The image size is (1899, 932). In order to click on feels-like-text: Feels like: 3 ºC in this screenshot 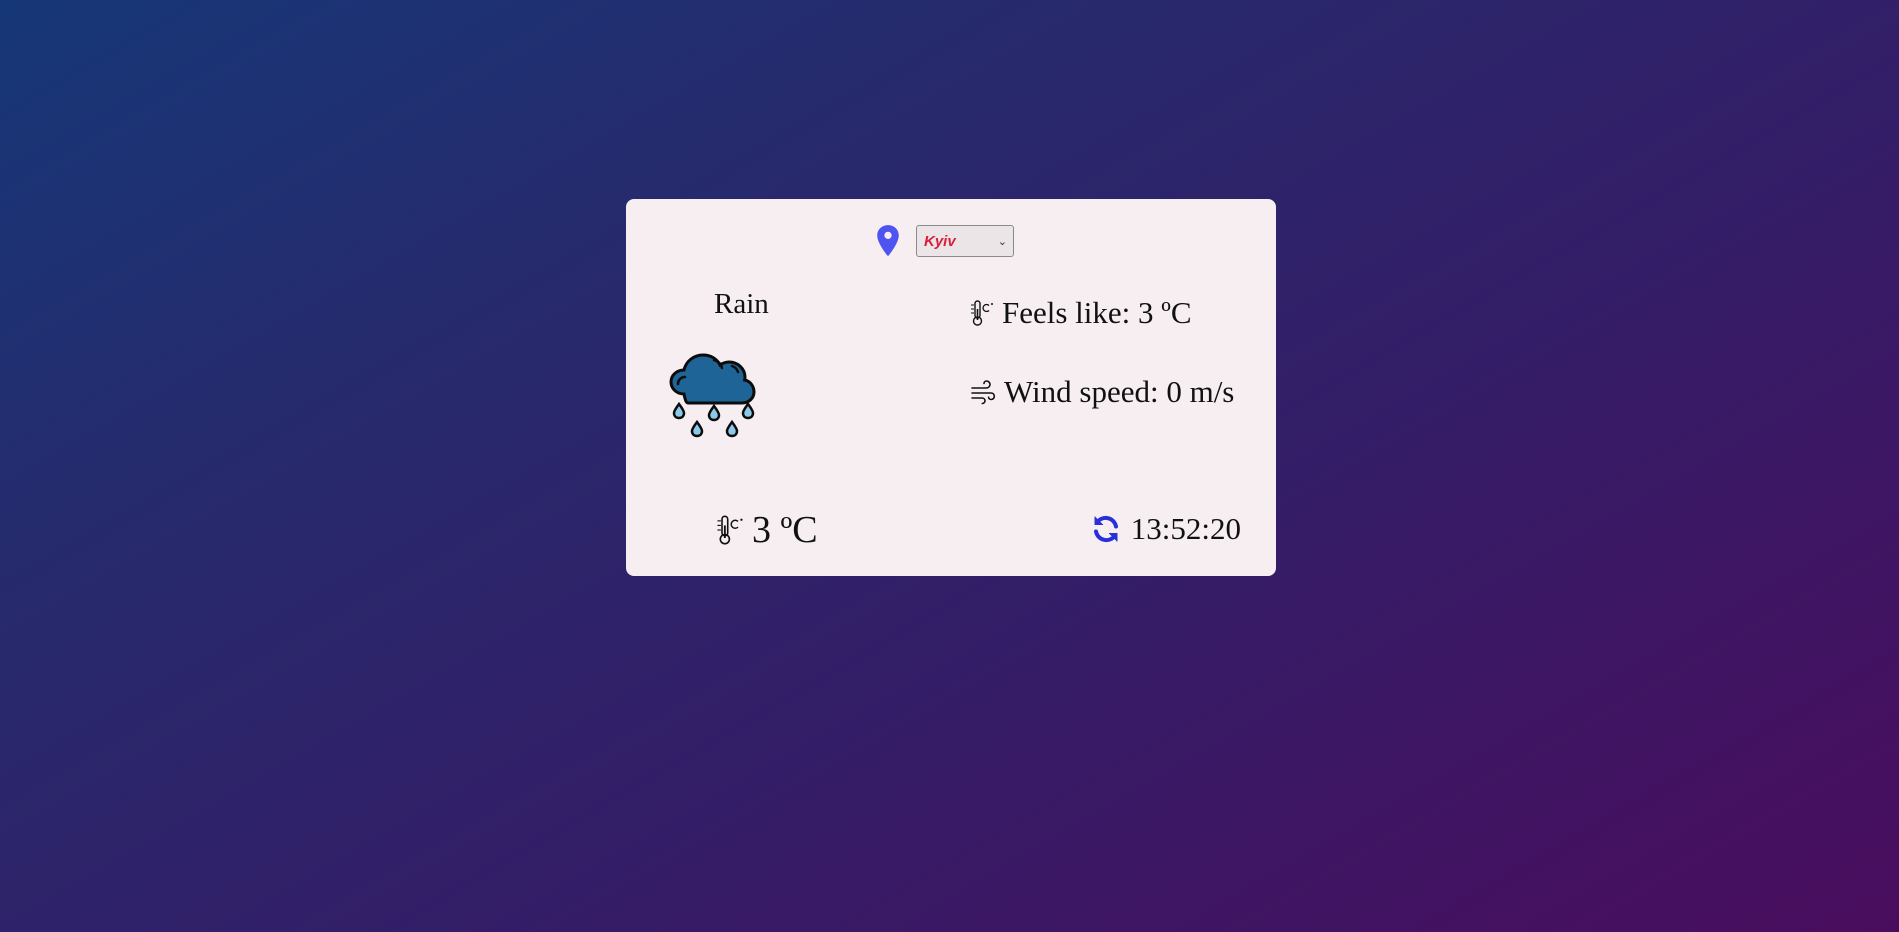, I will do `click(1097, 312)`.